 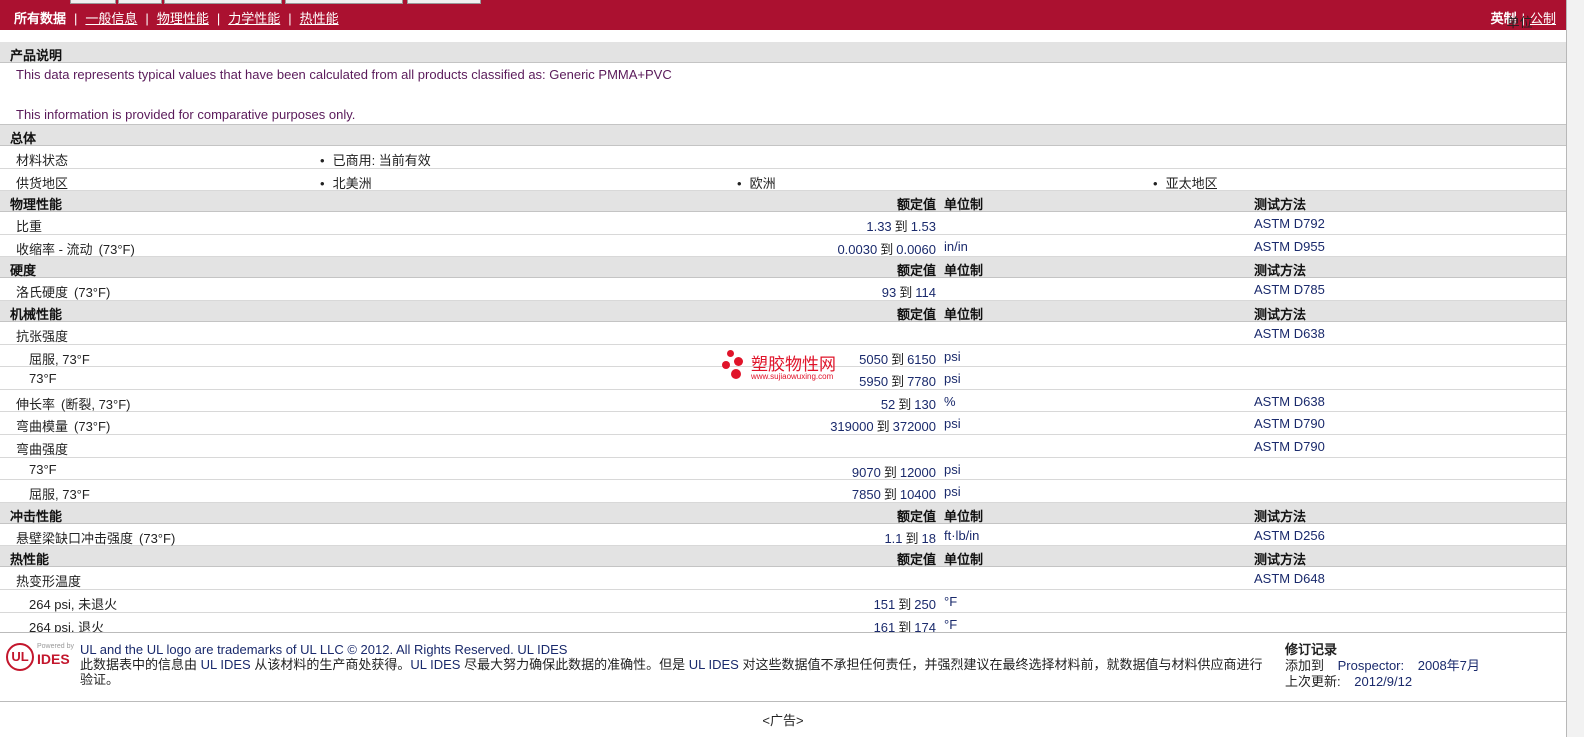 I want to click on nav-all-data: 所有数据, so click(x=40, y=18).